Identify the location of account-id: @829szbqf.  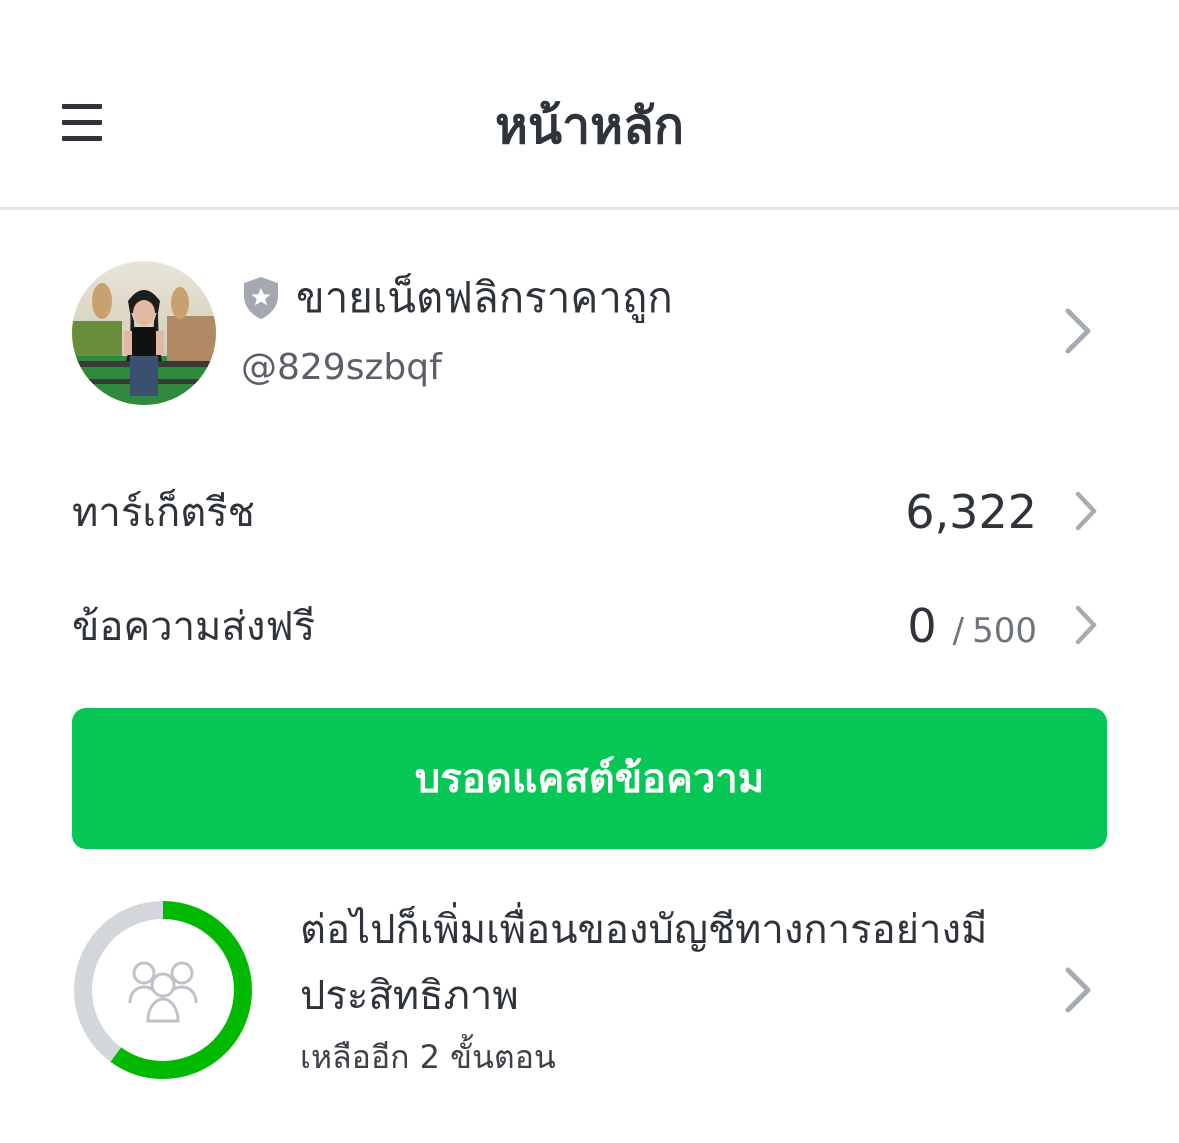
(341, 367).